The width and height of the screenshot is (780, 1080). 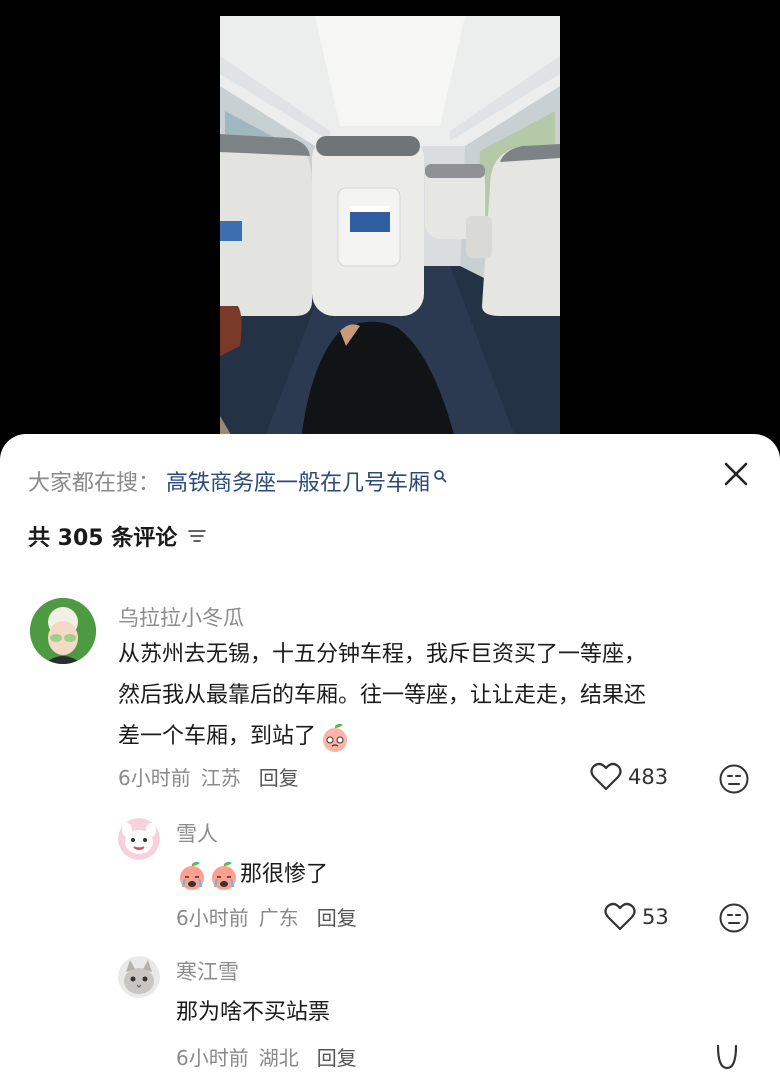 I want to click on comment-username: 乌拉拉小冬瓜, so click(x=181, y=617).